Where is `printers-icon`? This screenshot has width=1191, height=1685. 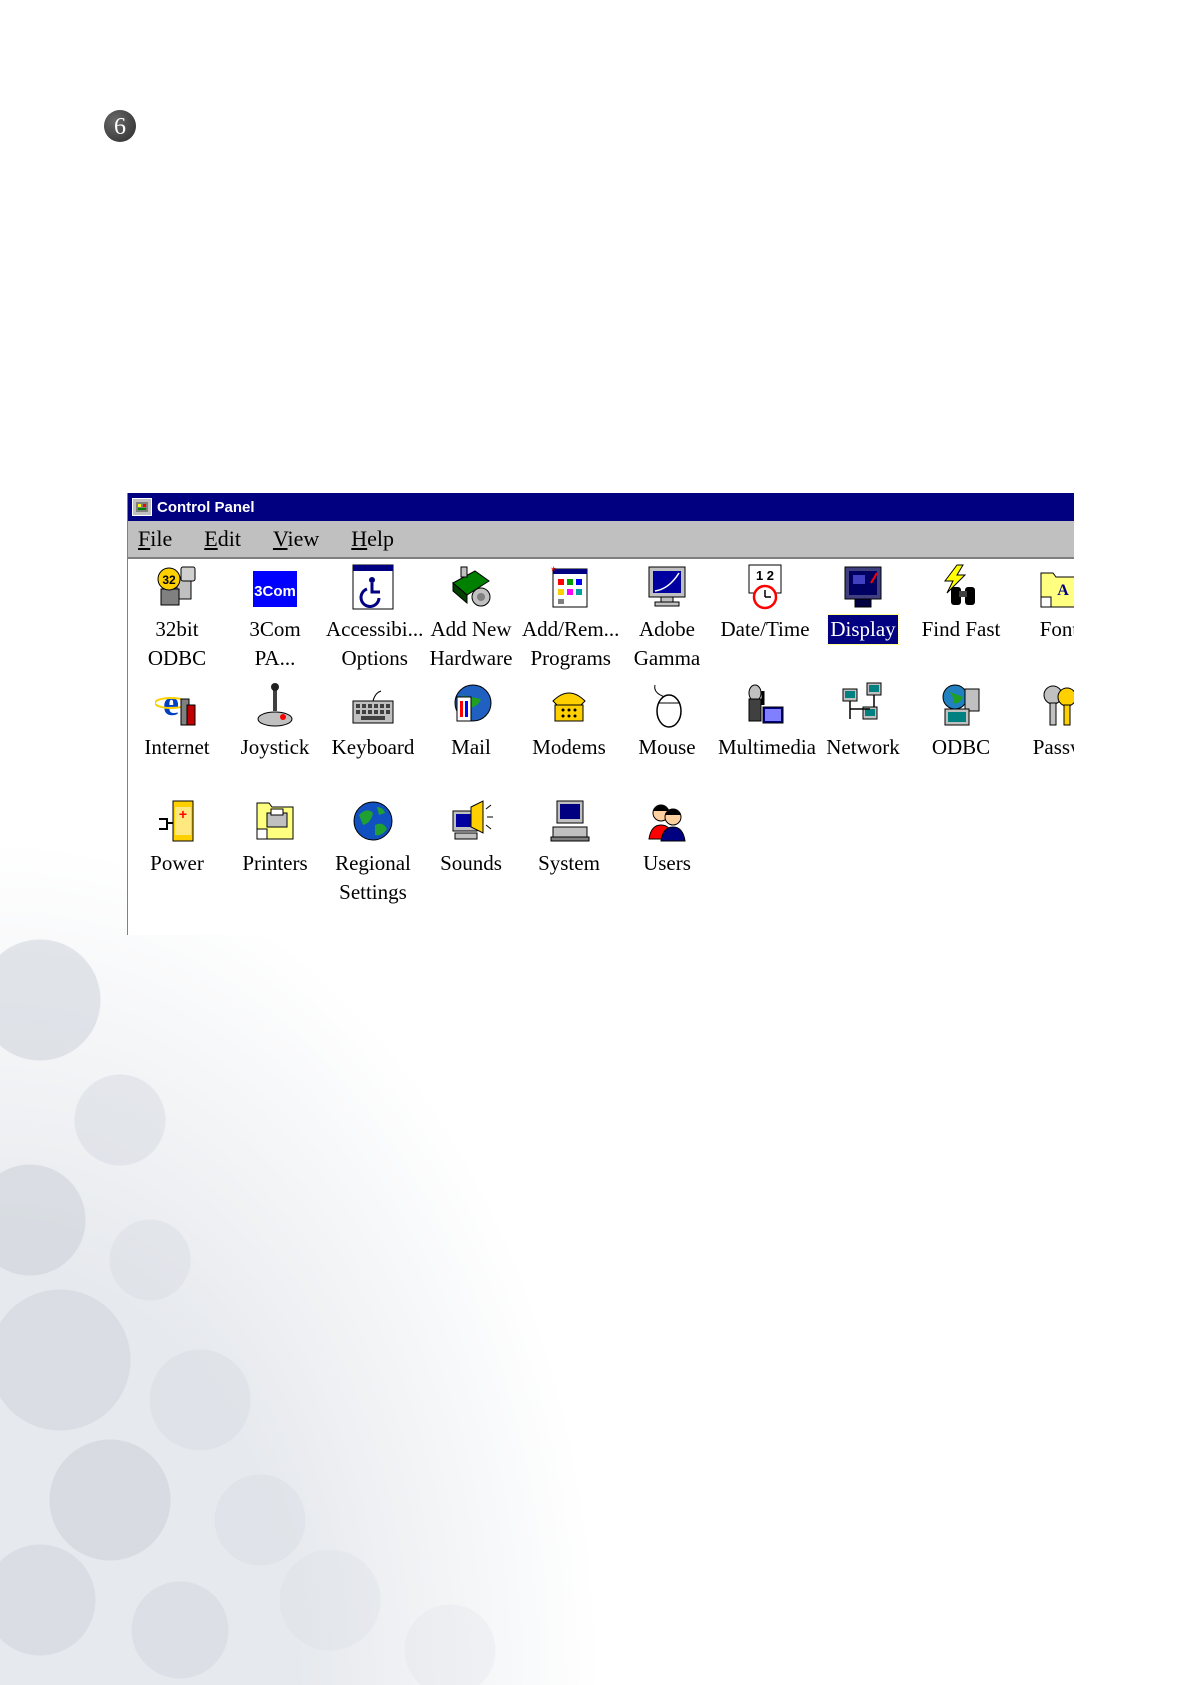 printers-icon is located at coordinates (275, 821).